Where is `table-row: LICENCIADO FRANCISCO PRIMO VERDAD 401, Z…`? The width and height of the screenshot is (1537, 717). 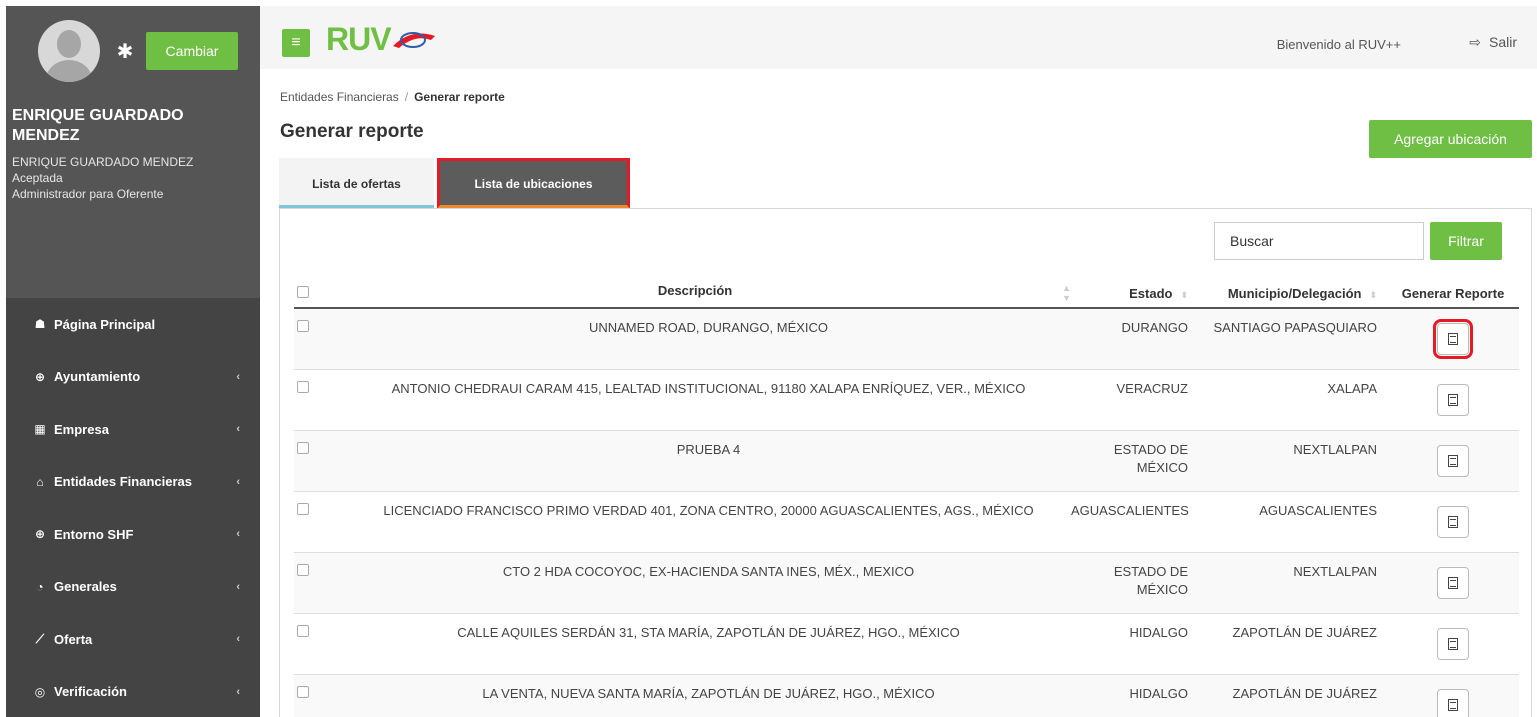 table-row: LICENCIADO FRANCISCO PRIMO VERDAD 401, Z… is located at coordinates (906, 522).